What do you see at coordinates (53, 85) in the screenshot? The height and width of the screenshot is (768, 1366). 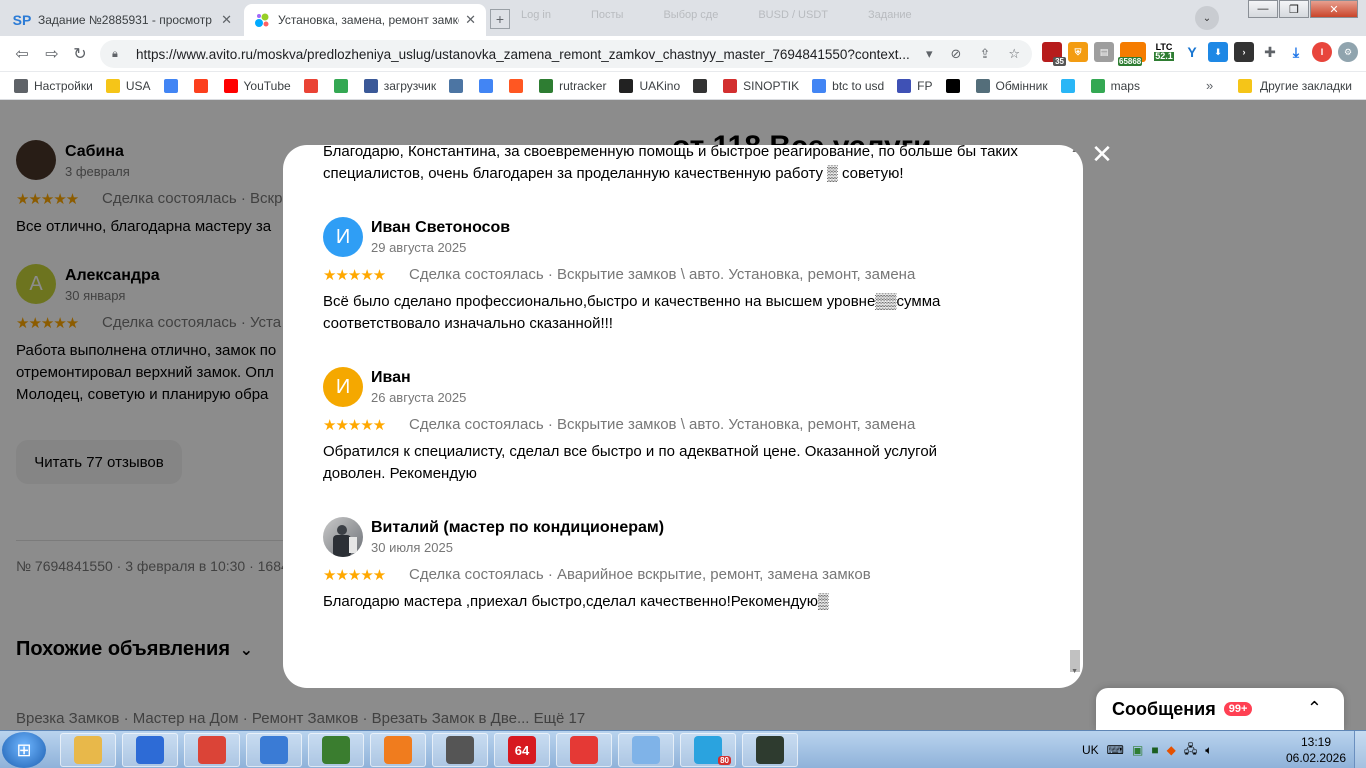 I see `bookmark-item: Настройки` at bounding box center [53, 85].